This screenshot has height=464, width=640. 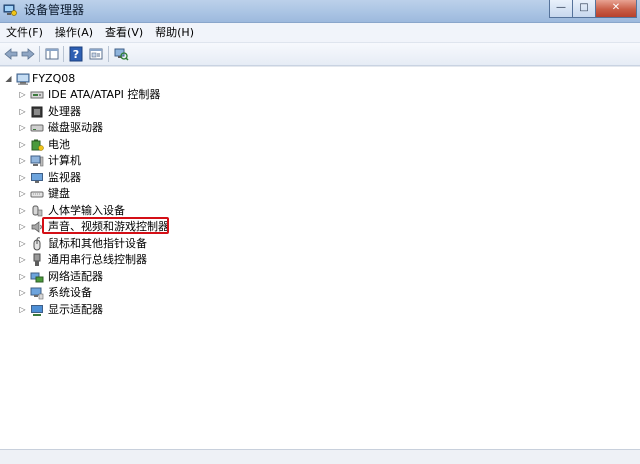 I want to click on device-manager-icon, so click(x=10, y=10).